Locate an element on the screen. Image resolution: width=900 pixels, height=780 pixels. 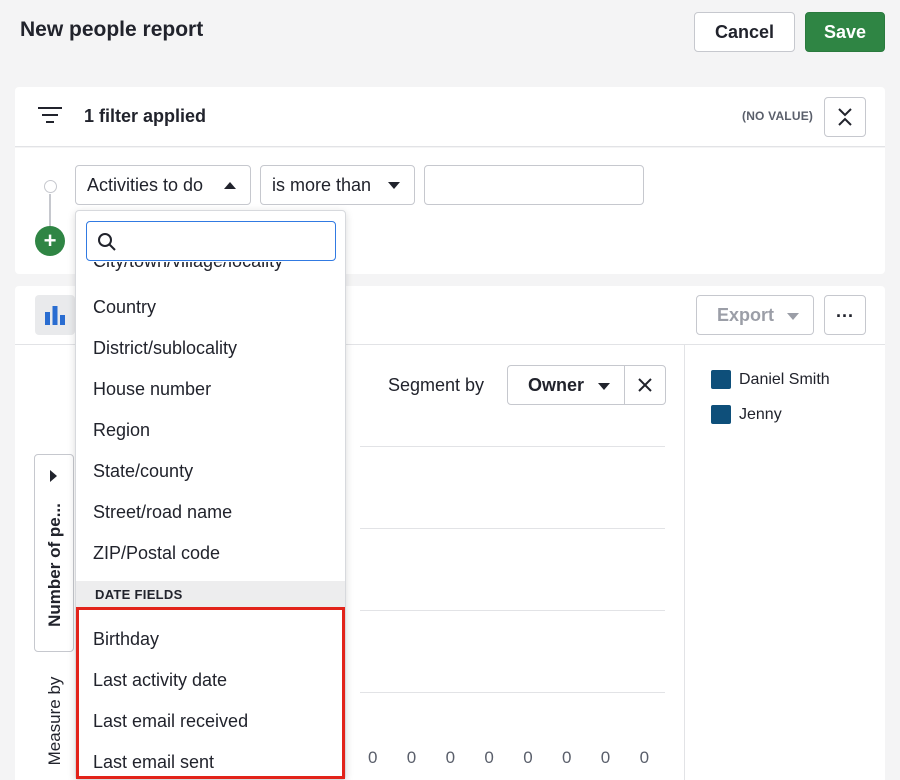
filter-header: 1 filter applied (NO VALUE) is located at coordinates (450, 117).